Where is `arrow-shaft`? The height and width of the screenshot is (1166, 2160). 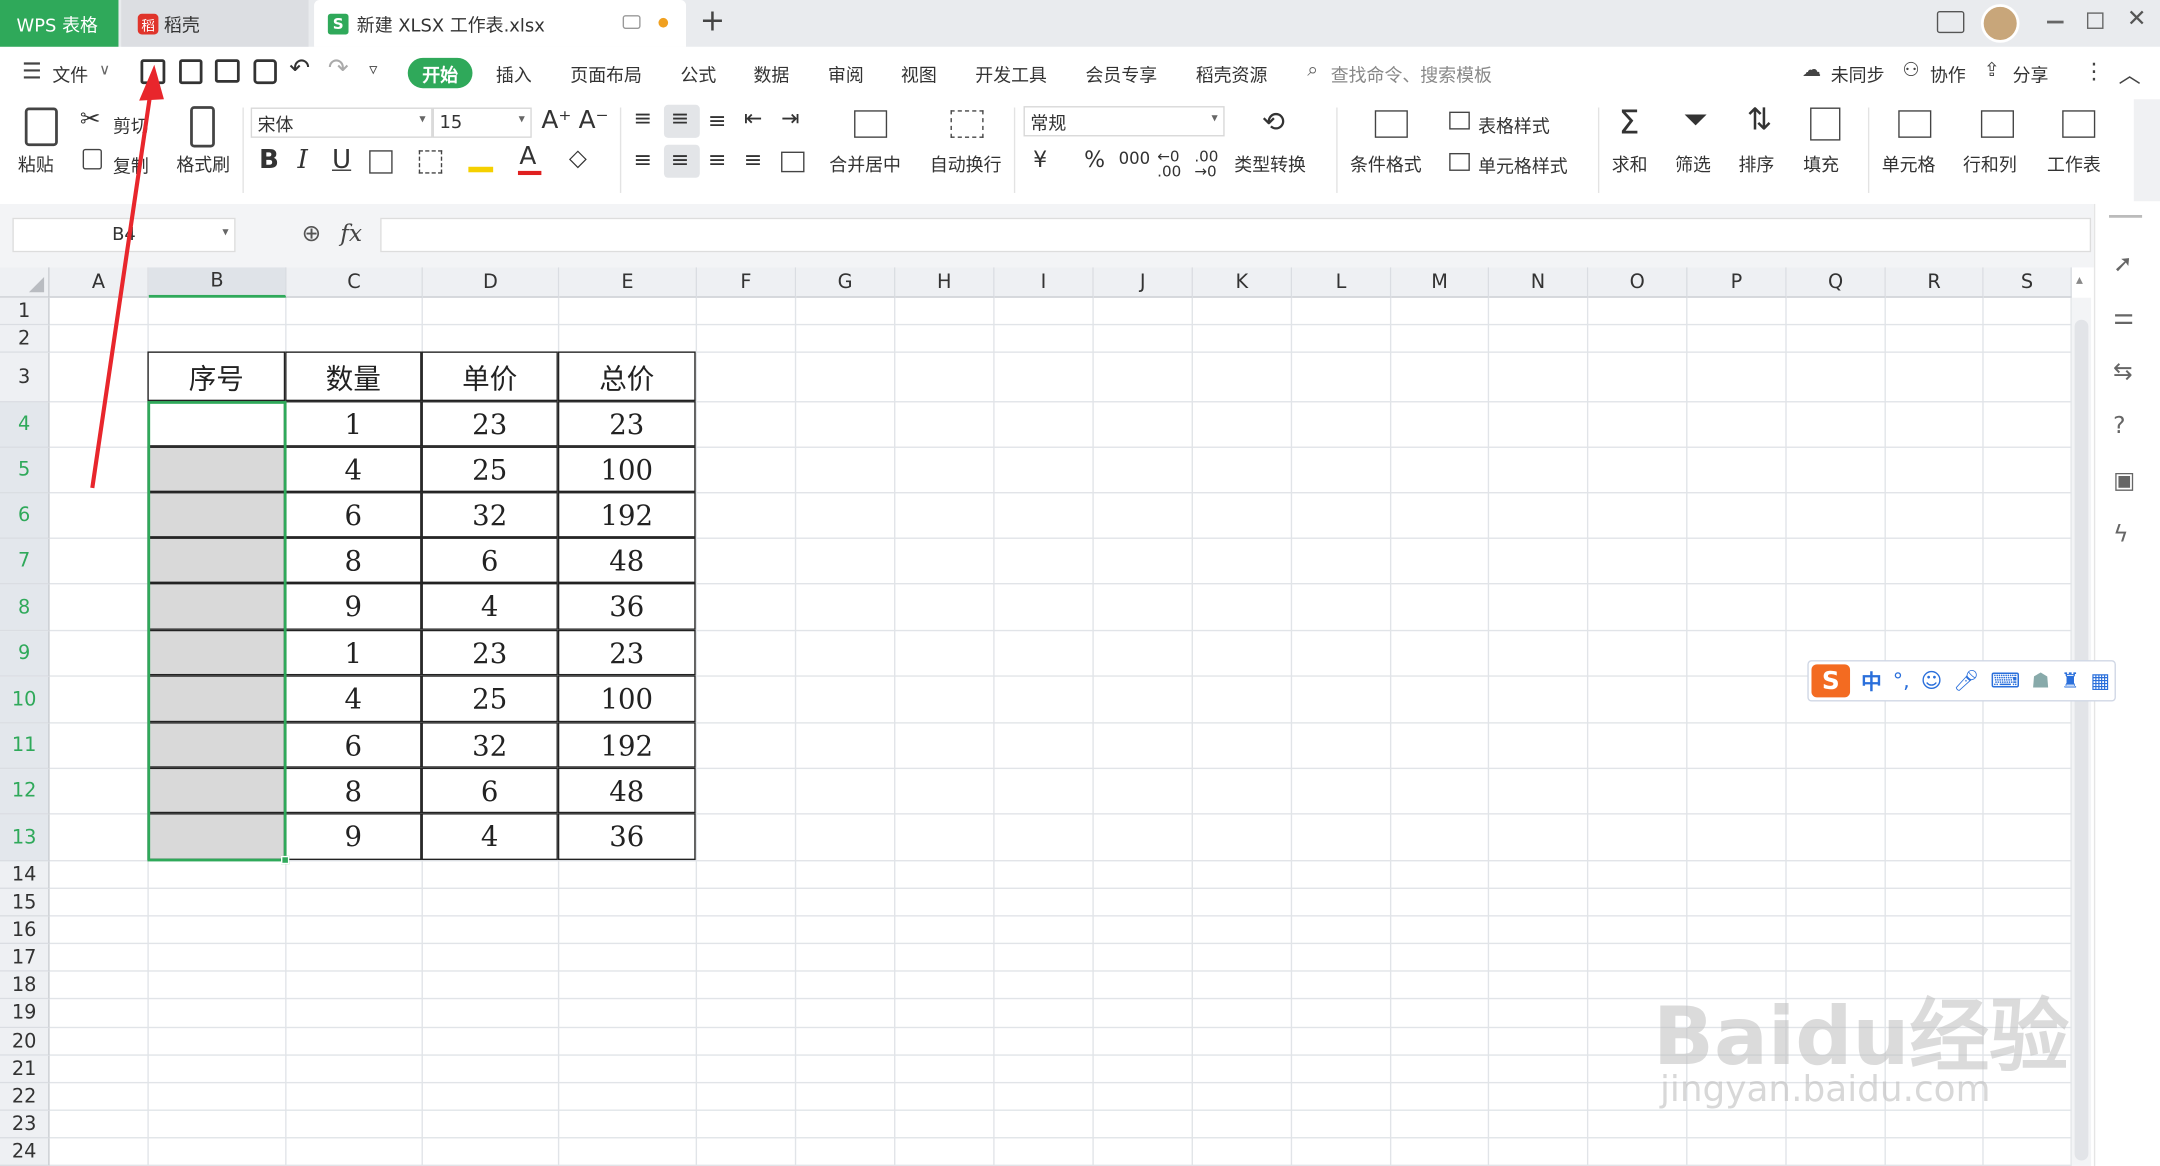
arrow-shaft is located at coordinates (122, 287).